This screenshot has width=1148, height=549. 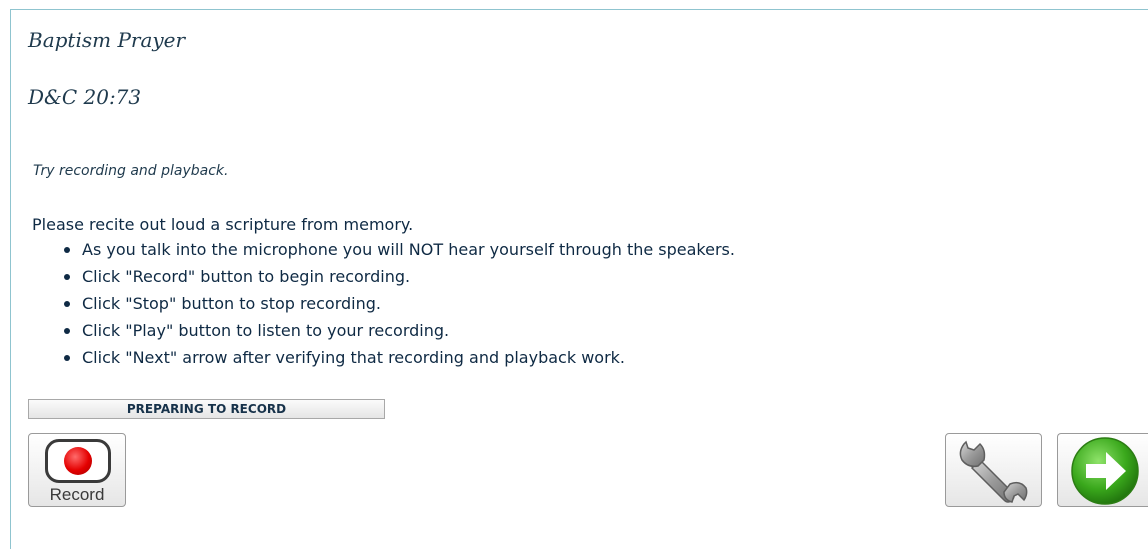 I want to click on record-dot-icon, so click(x=78, y=461).